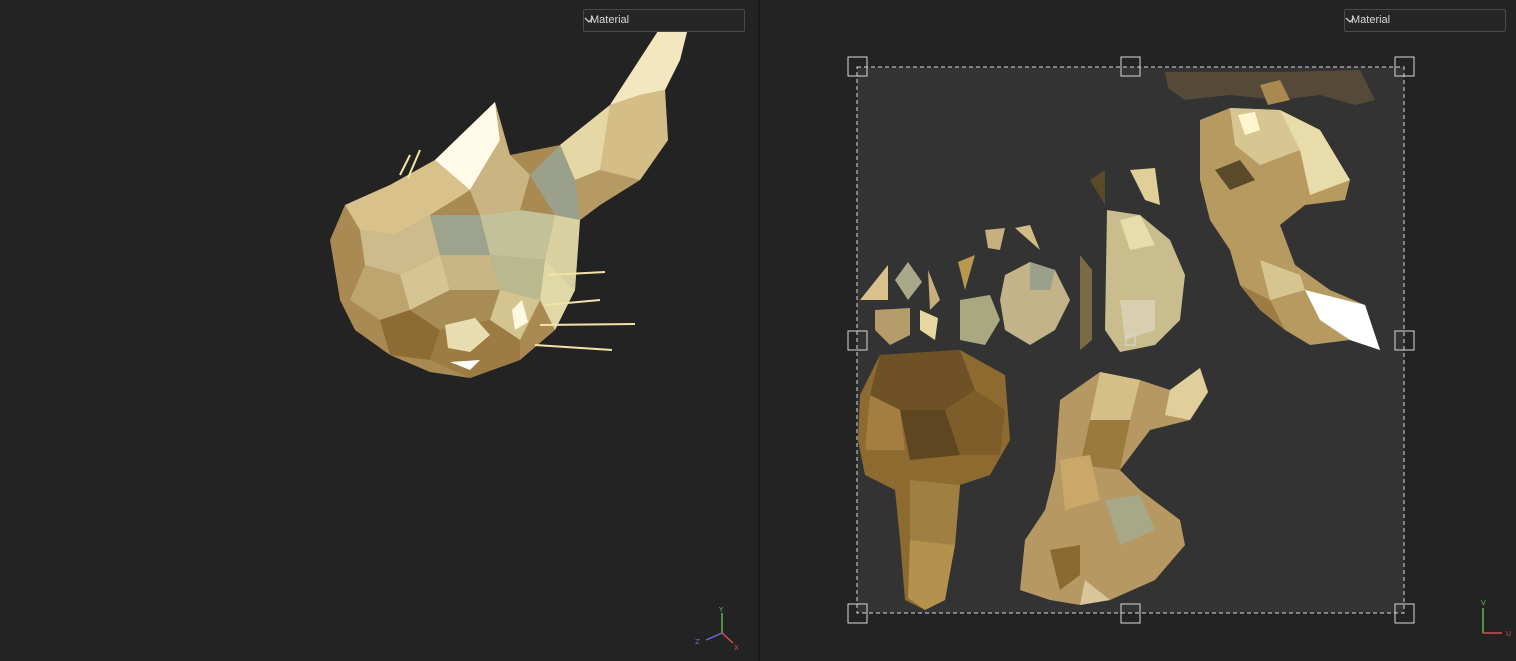 This screenshot has height=661, width=1516. What do you see at coordinates (721, 610) in the screenshot?
I see `axis-y-label: Y` at bounding box center [721, 610].